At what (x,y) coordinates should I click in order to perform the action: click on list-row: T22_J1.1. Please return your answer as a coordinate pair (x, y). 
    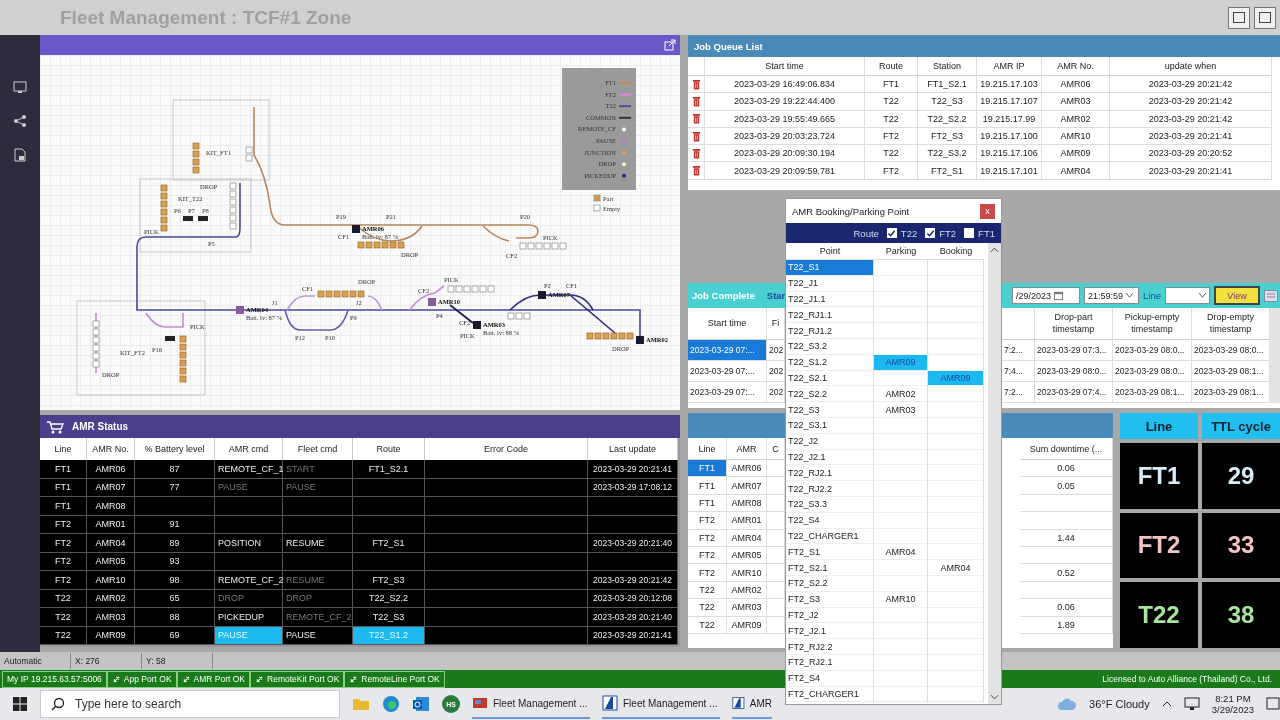
    Looking at the image, I should click on (830, 299).